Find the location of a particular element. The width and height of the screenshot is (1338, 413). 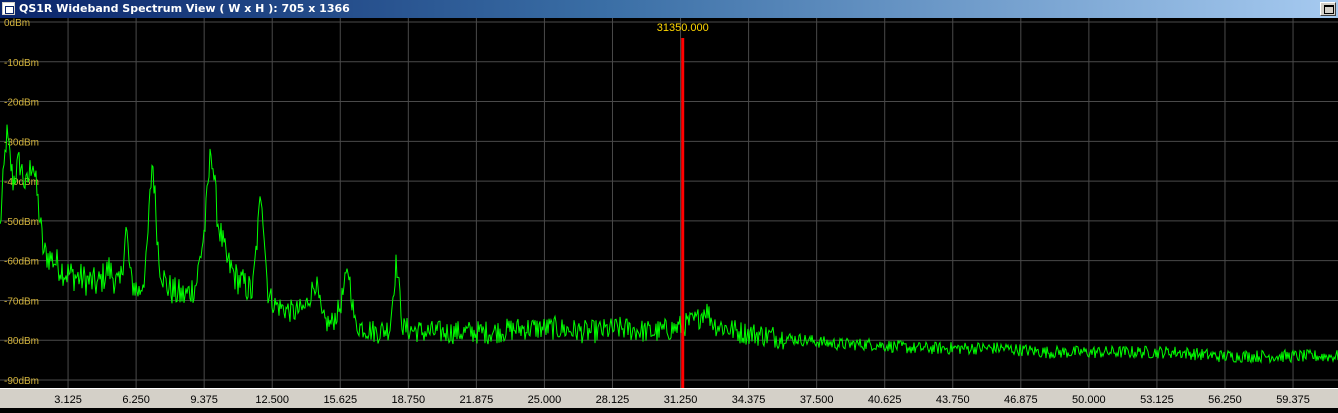

y-tick-label: -80dBm is located at coordinates (21, 341).